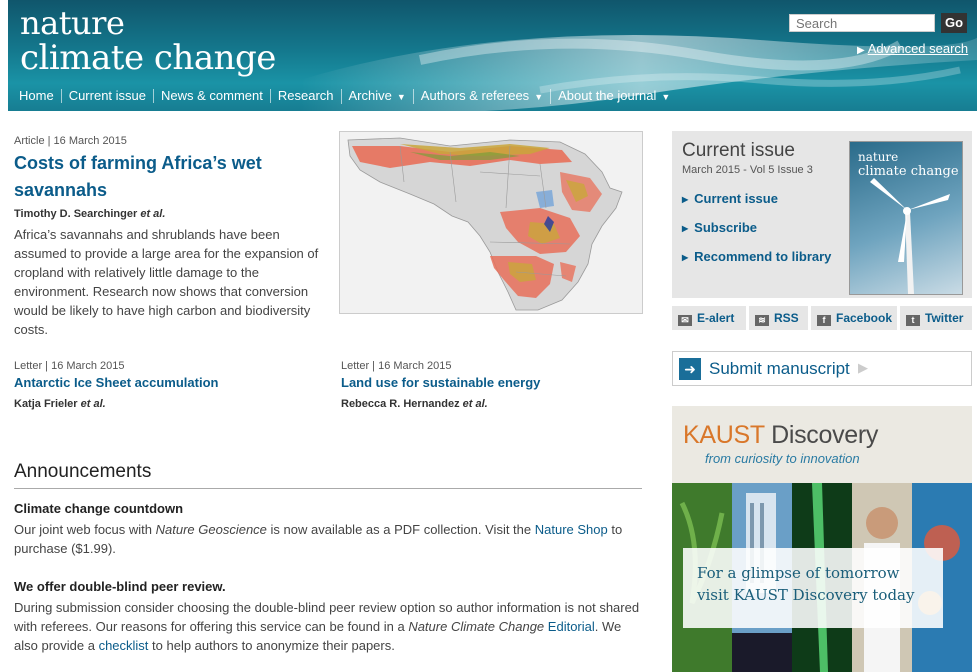 Image resolution: width=977 pixels, height=672 pixels. I want to click on letter-1-title: Antarctic Ice Sheet accumulation, so click(116, 382).